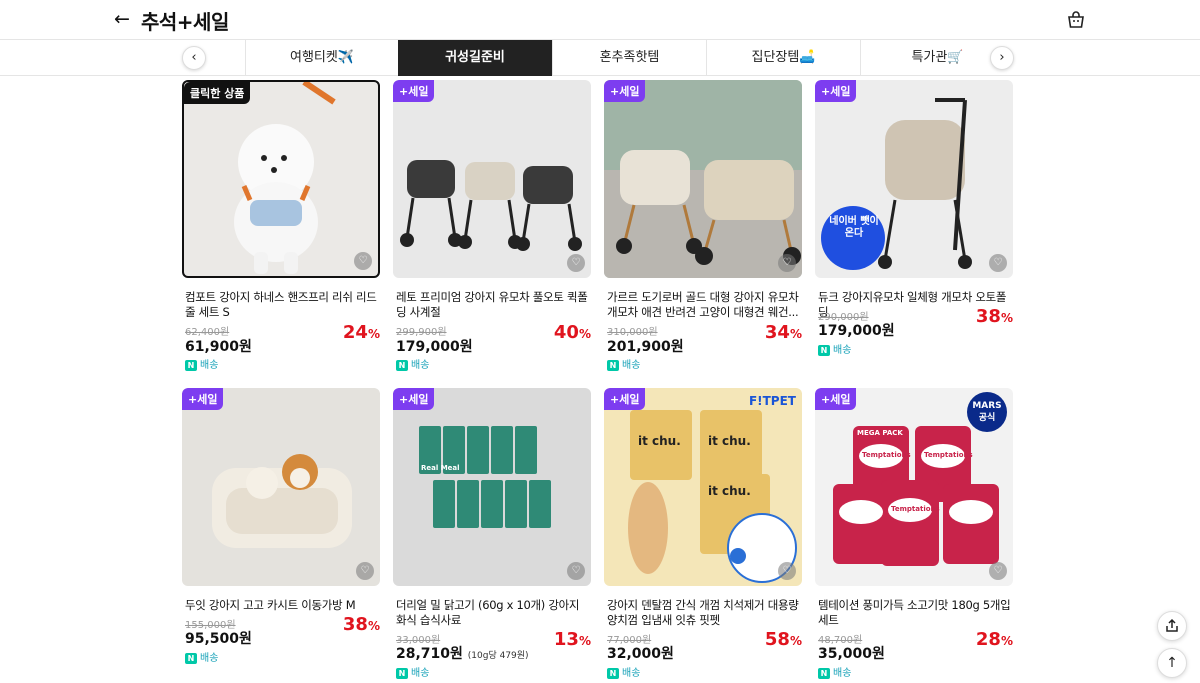 This screenshot has width=1200, height=683. Describe the element at coordinates (948, 455) in the screenshot. I see `temptations-label-2: Temptations` at that location.